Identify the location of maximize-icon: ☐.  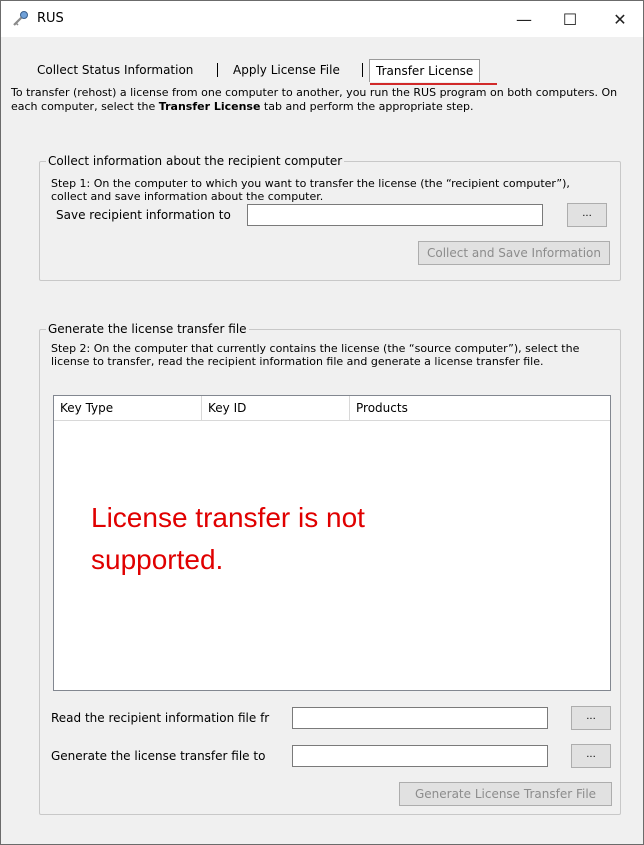
(570, 19).